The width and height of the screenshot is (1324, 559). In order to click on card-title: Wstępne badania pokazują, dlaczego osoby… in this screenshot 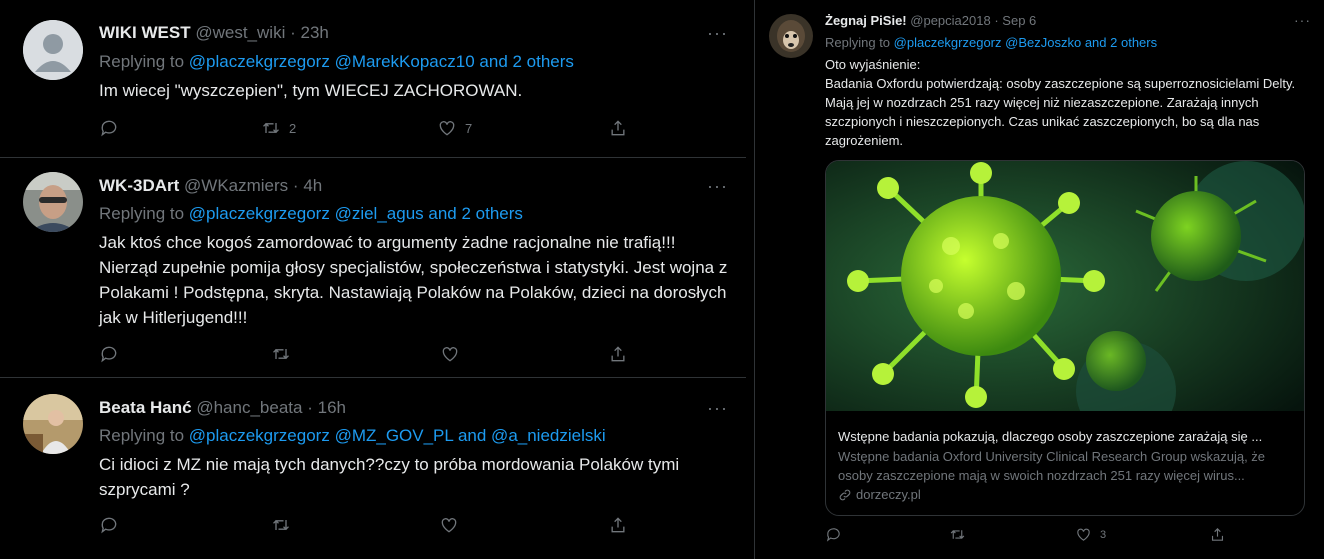, I will do `click(1065, 436)`.